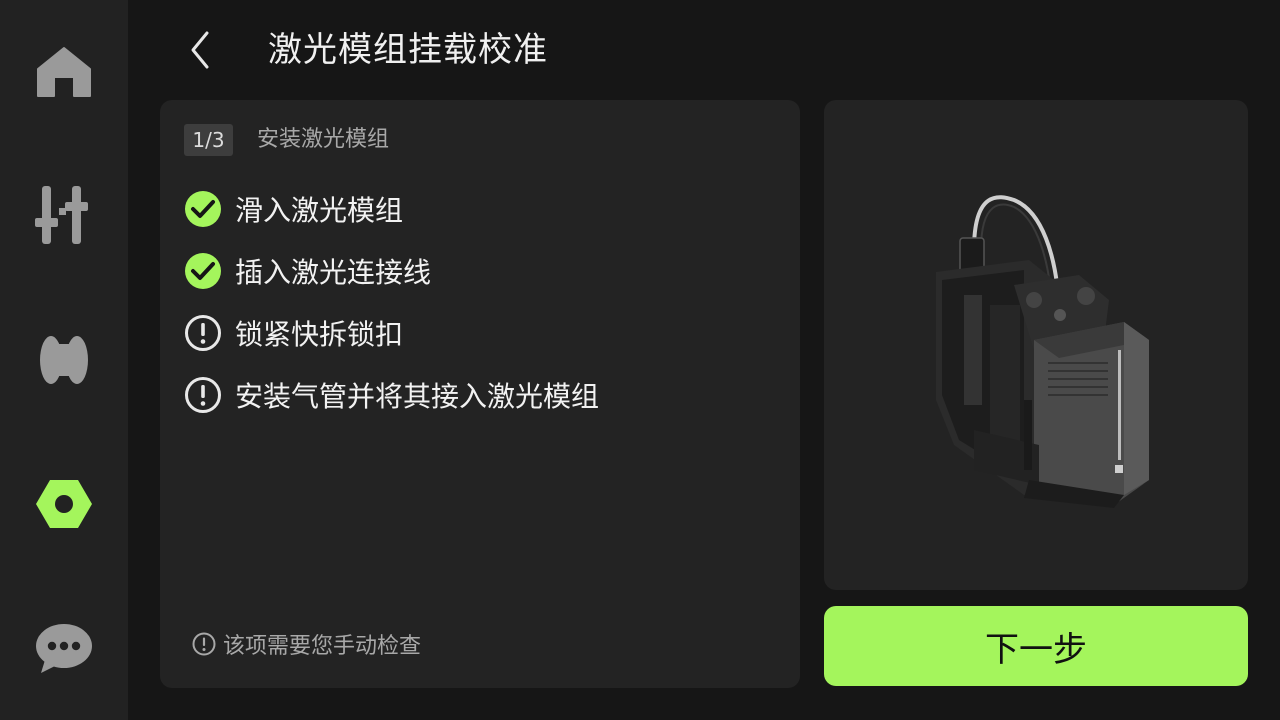 The height and width of the screenshot is (720, 1280). Describe the element at coordinates (322, 646) in the screenshot. I see `manual-note-text: 该项需要您手动检查` at that location.